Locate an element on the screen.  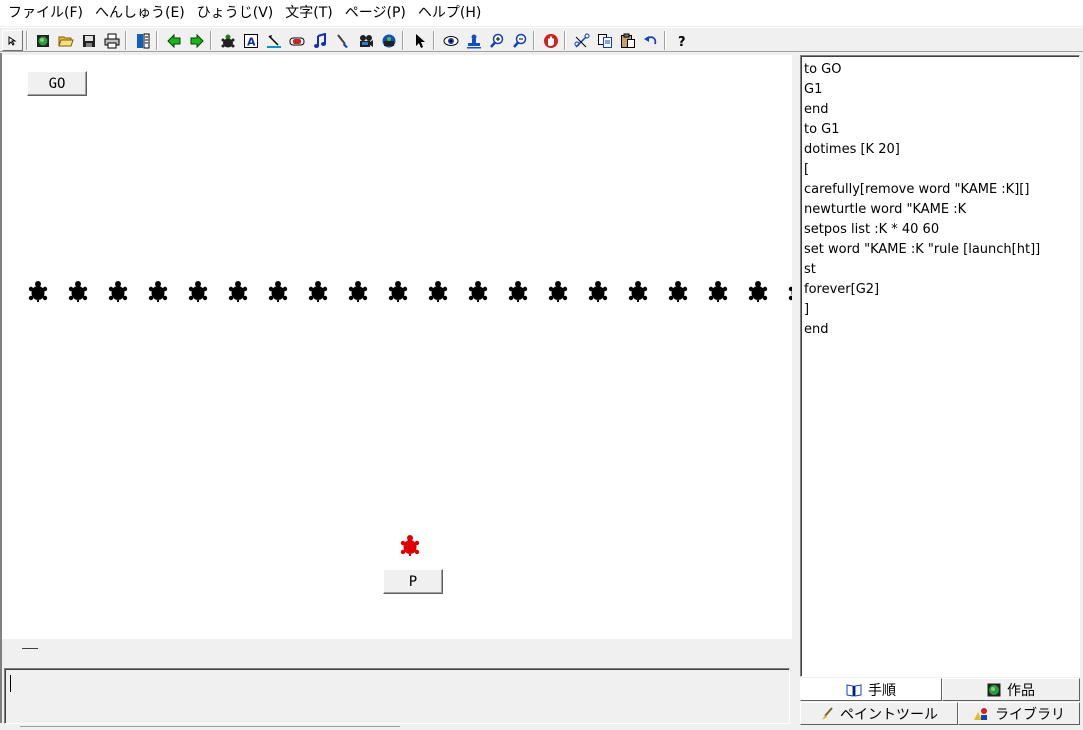
menu-view: ひょうじ(V) is located at coordinates (235, 13).